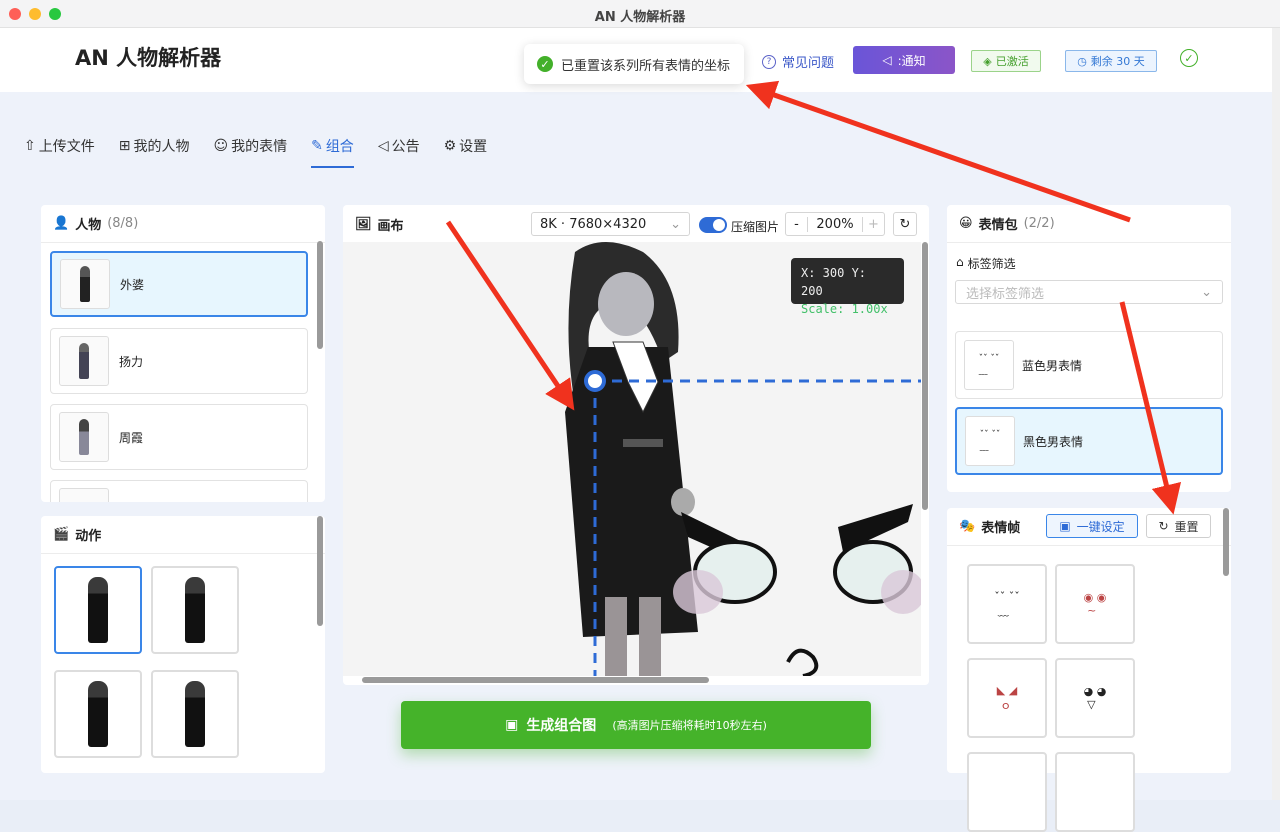 The image size is (1280, 832). Describe the element at coordinates (650, 636) in the screenshot. I see `character-leg-right` at that location.